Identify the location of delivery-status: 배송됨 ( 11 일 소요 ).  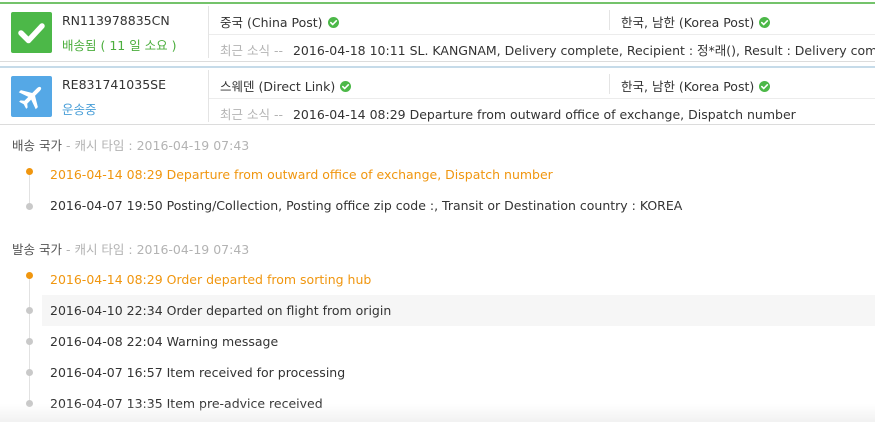
(119, 45).